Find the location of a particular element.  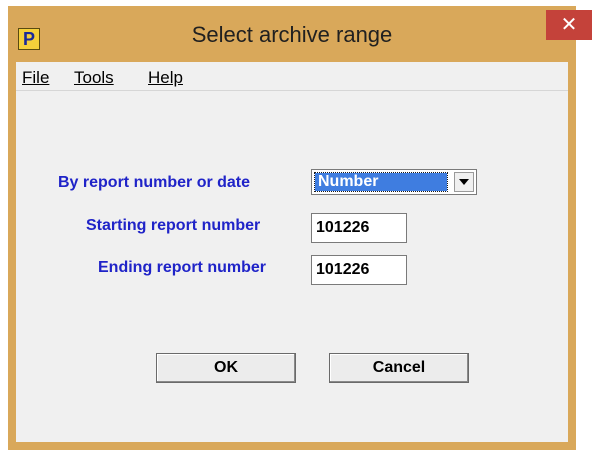

menu-tools: Tools is located at coordinates (94, 78).